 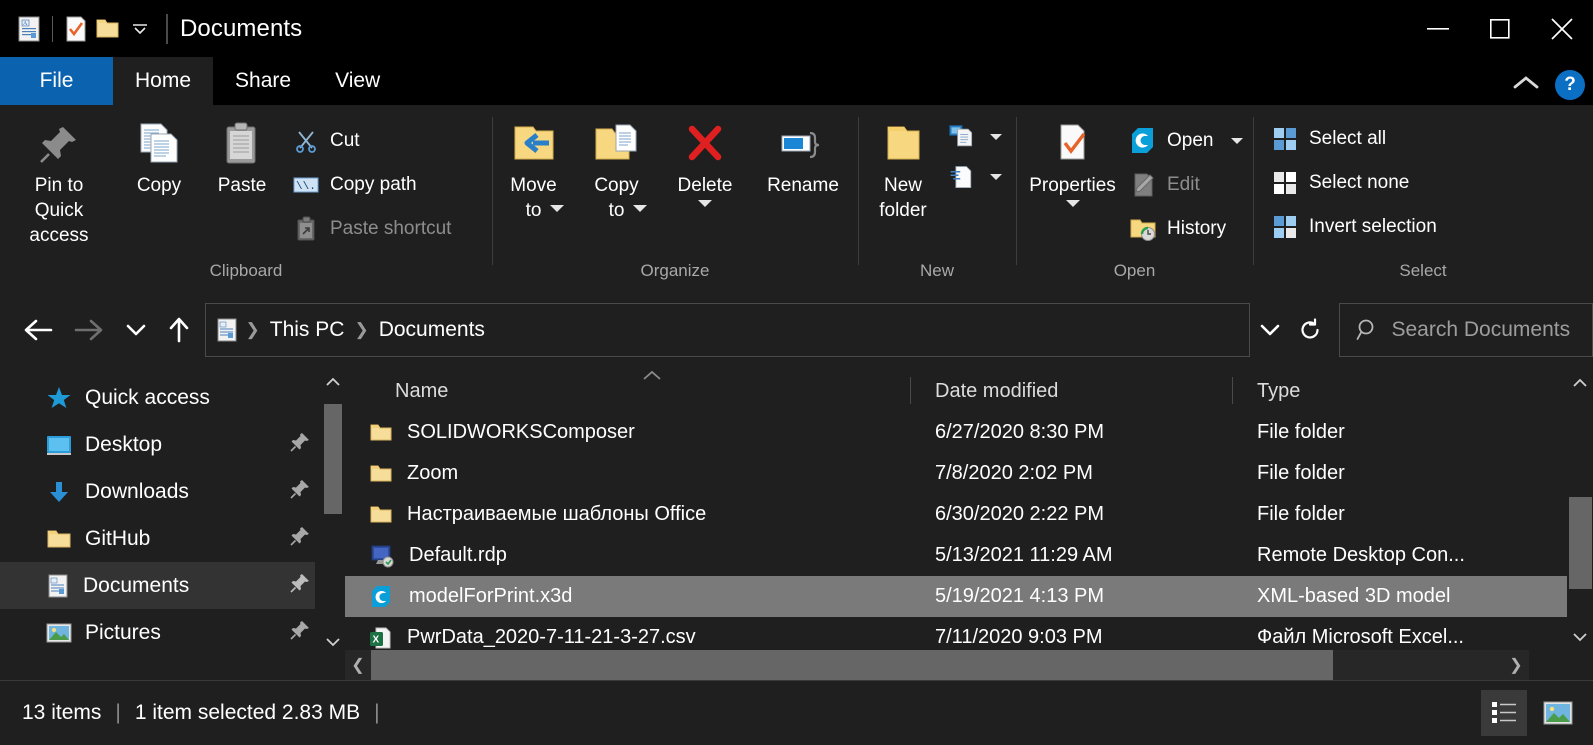 I want to click on quick-access-toolbar: A Documents, so click(x=151, y=29).